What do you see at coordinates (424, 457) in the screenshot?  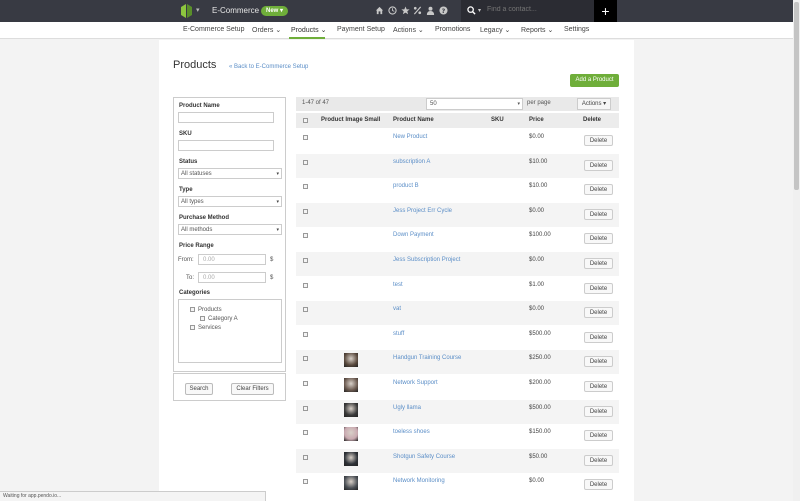 I see `product-name-link: Shotgun Safety Course` at bounding box center [424, 457].